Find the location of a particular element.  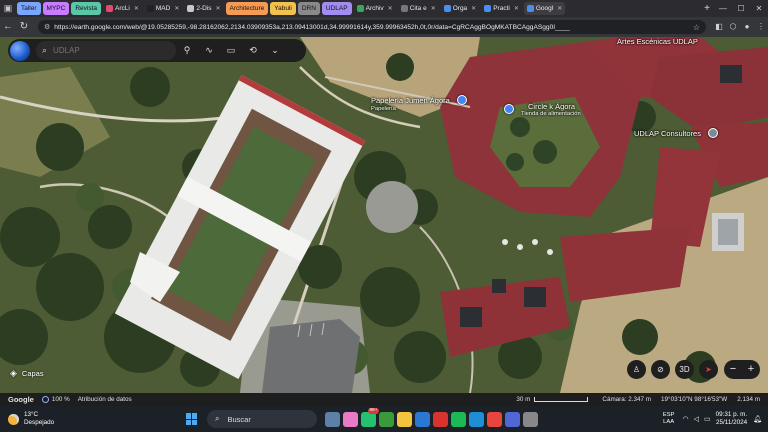

system-tray: ESP LAA ◠ ◁ ▭ 09:31 p. m. 25/11/2024 🔔︎ is located at coordinates (712, 419).